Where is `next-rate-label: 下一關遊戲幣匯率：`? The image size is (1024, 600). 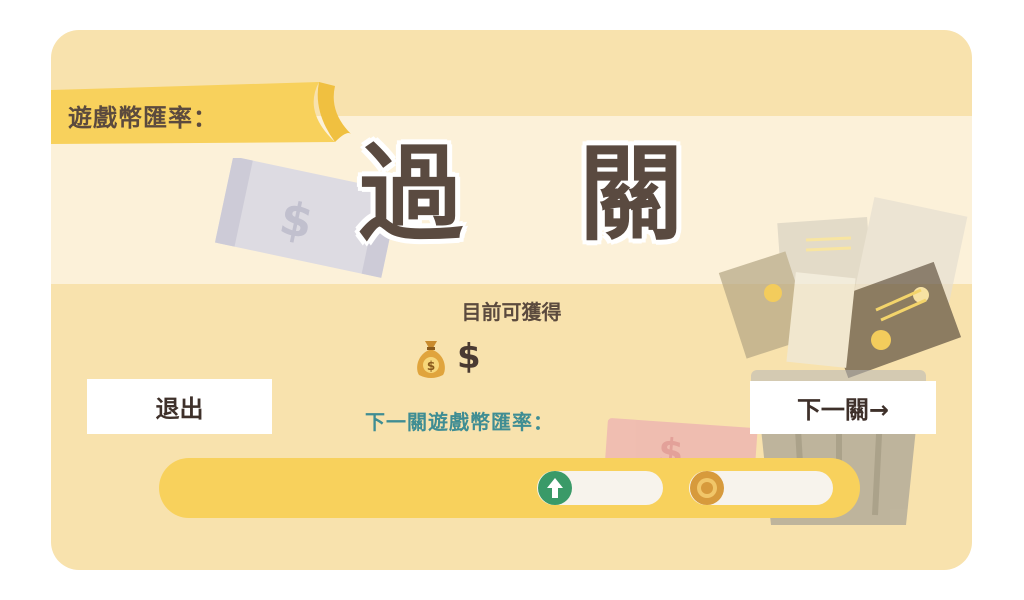 next-rate-label: 下一關遊戲幣匯率： is located at coordinates (459, 422).